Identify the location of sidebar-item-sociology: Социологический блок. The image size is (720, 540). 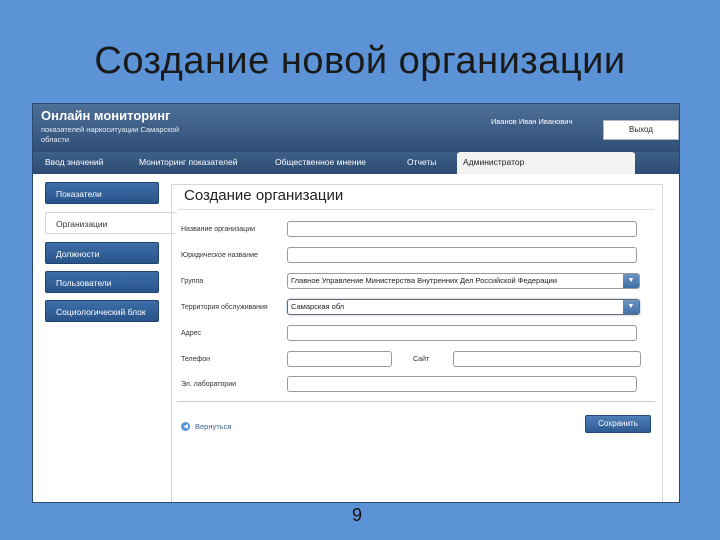
(102, 311).